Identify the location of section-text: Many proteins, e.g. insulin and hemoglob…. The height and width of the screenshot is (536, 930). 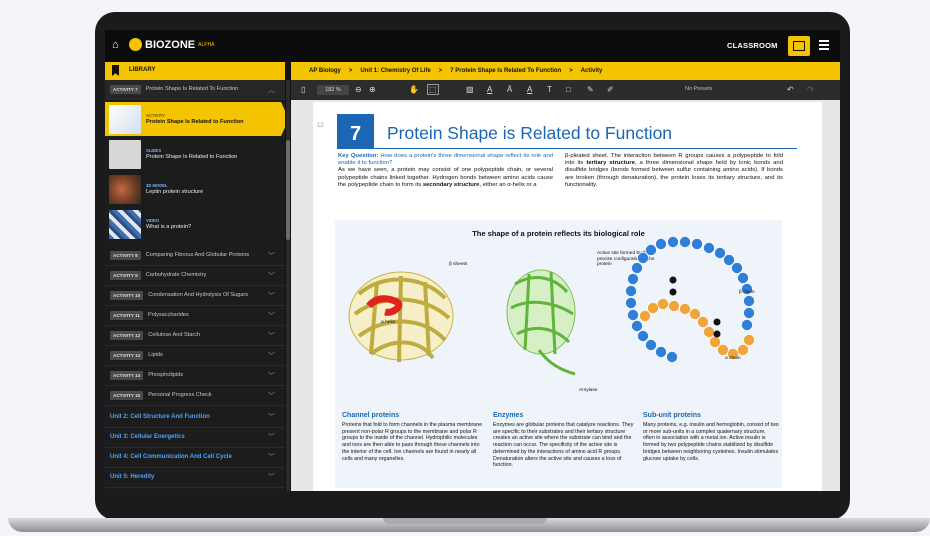
(711, 442).